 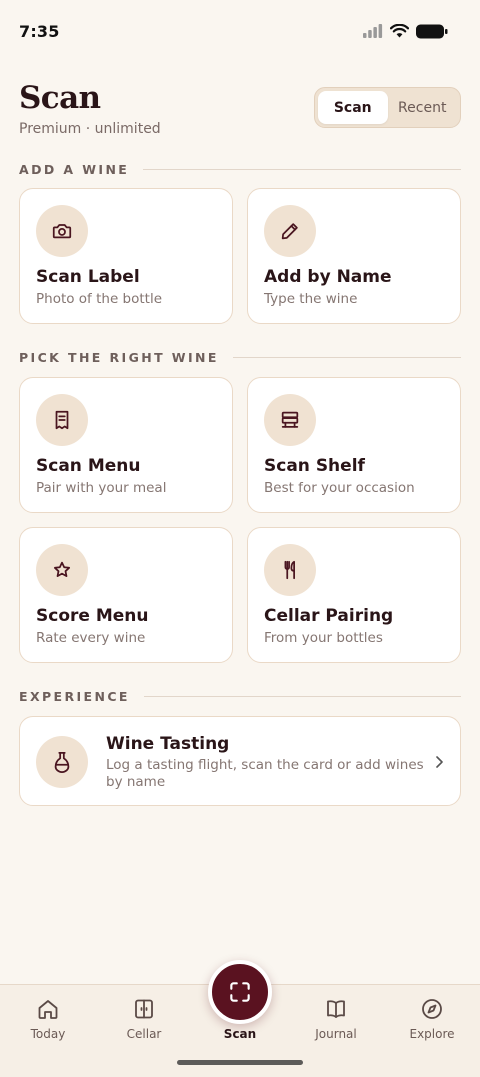 I want to click on section-pick-the-right-wine: PICK THE RIGHT WINE, so click(x=240, y=357).